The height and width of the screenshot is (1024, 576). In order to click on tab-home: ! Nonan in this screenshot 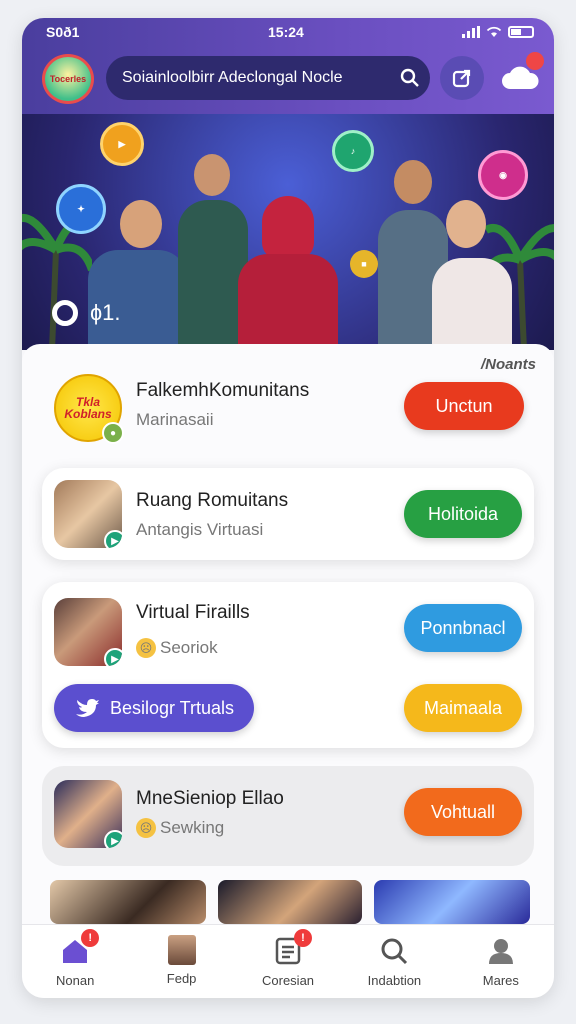, I will do `click(75, 961)`.